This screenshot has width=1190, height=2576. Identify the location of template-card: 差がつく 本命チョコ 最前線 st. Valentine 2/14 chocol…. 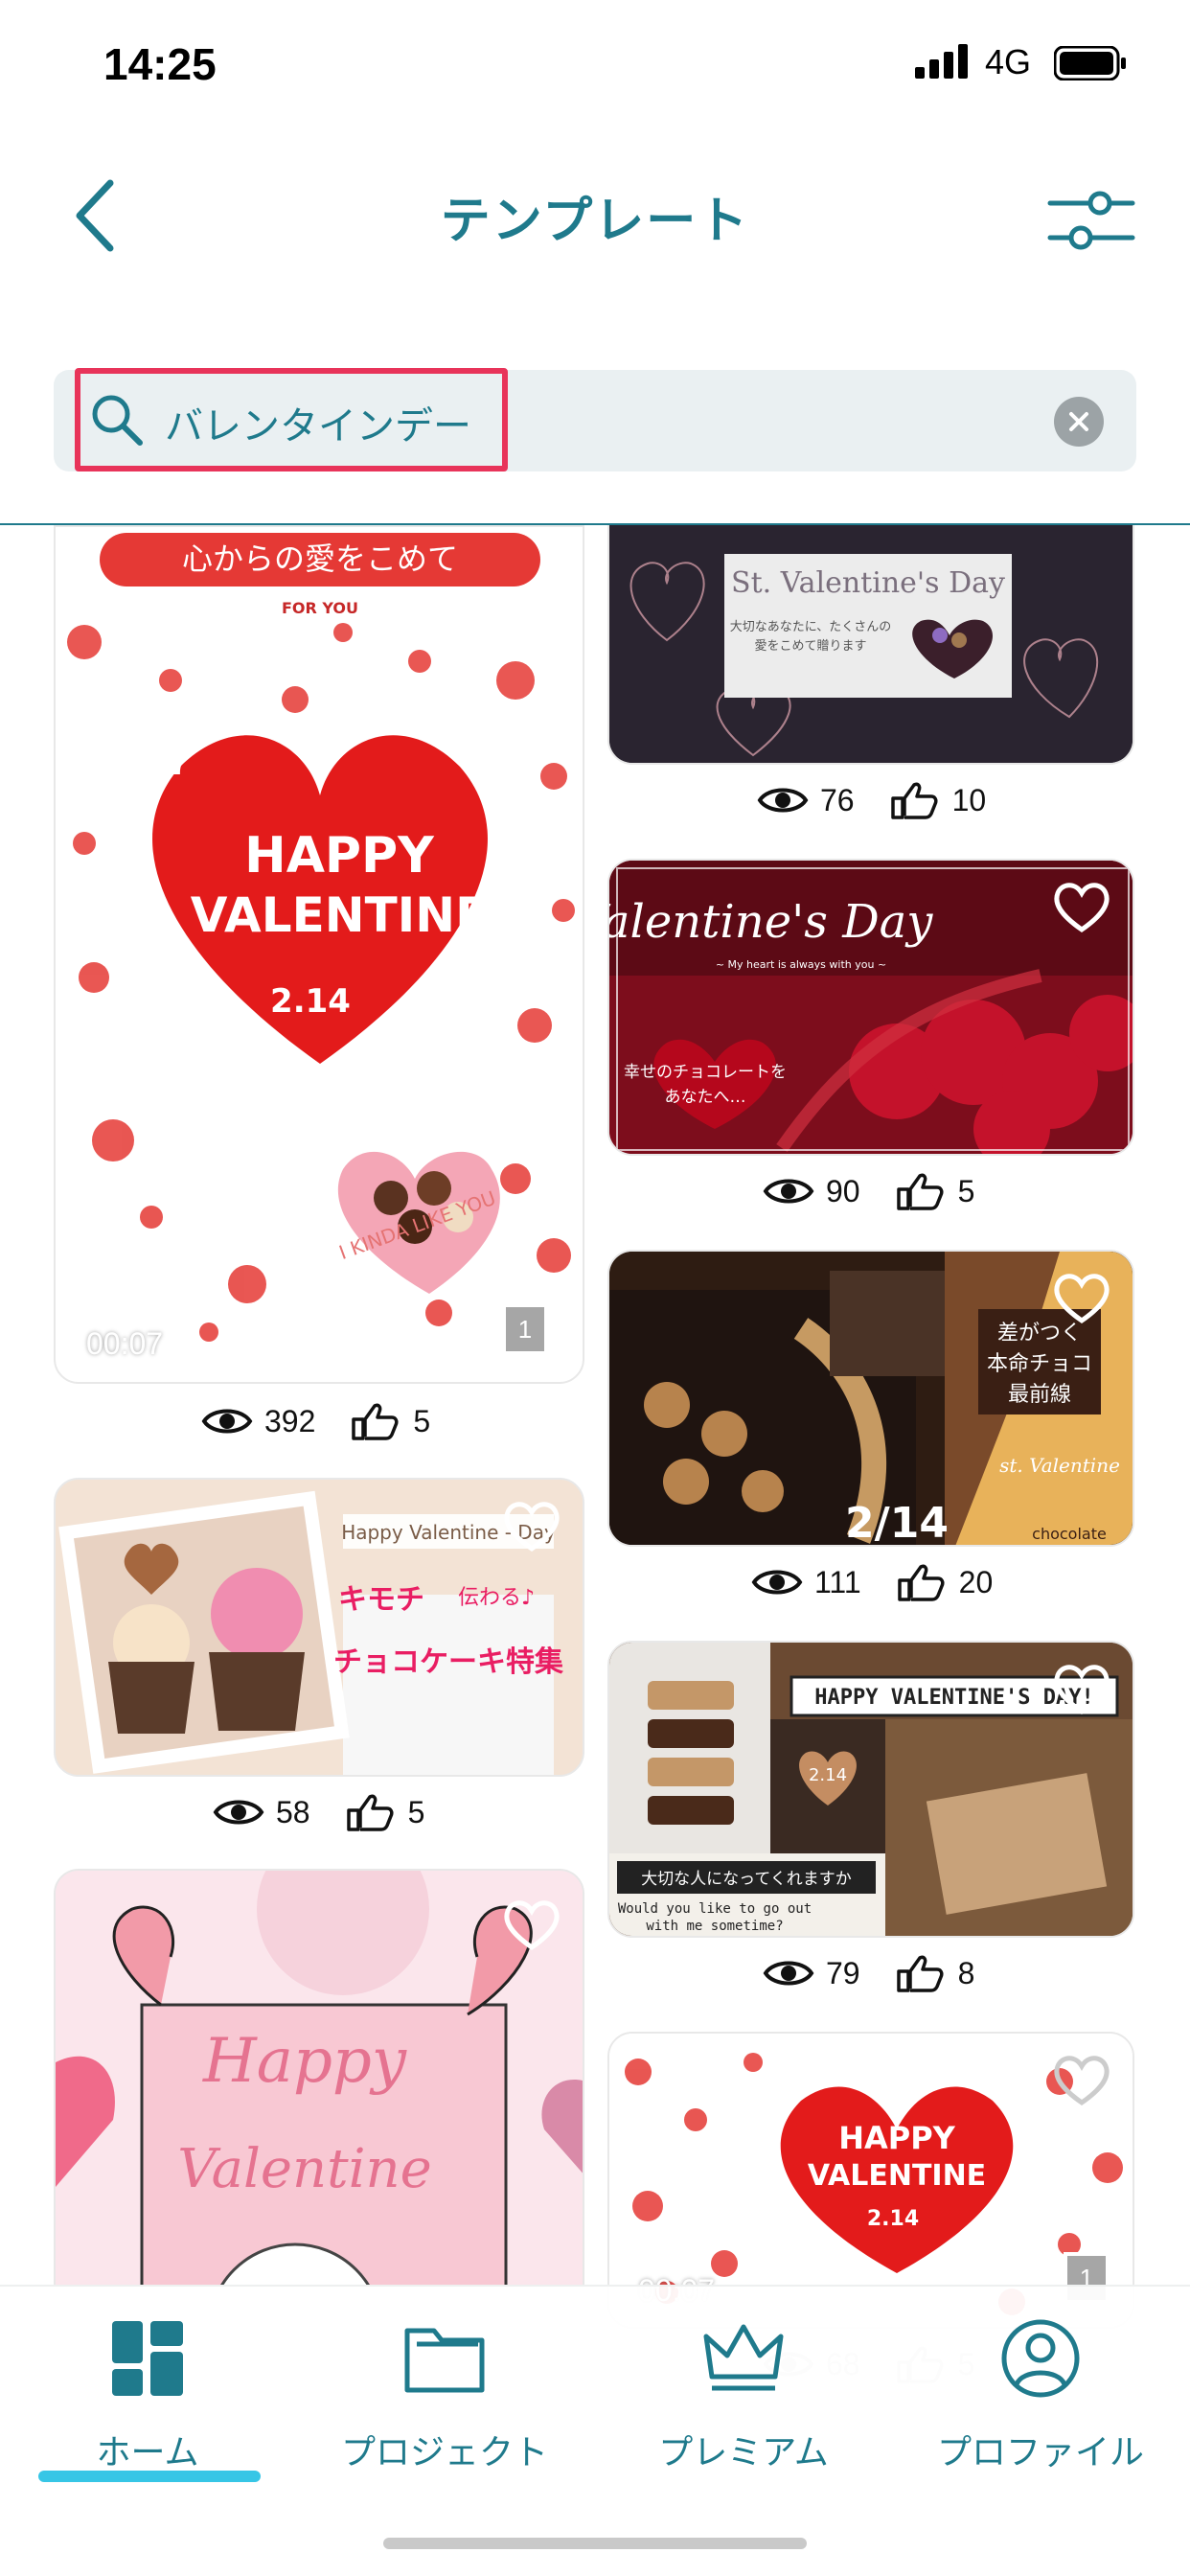
(871, 1398).